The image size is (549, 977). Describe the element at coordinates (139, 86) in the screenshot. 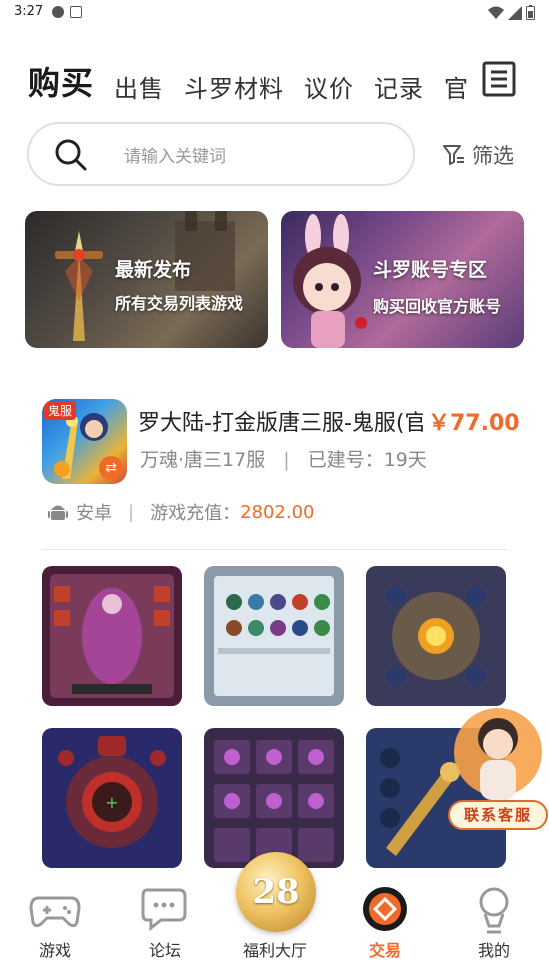

I see `tab-sell: 出售` at that location.